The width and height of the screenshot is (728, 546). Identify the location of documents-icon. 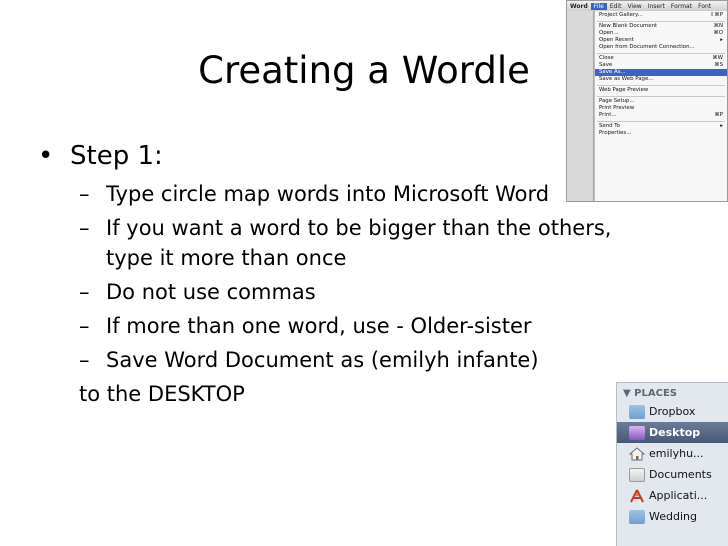
(637, 474).